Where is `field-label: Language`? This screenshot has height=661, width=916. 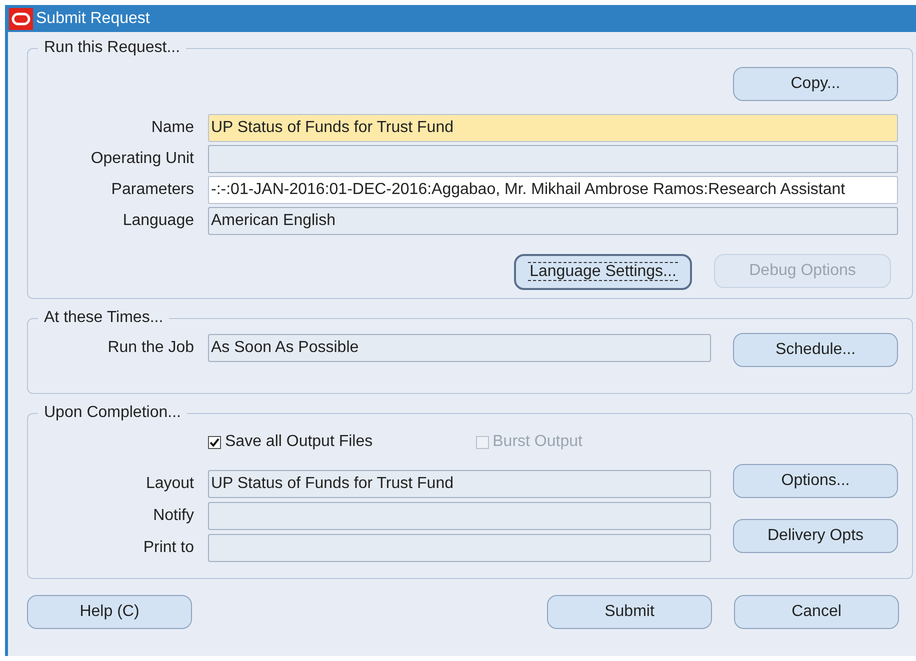
field-label: Language is located at coordinates (158, 221).